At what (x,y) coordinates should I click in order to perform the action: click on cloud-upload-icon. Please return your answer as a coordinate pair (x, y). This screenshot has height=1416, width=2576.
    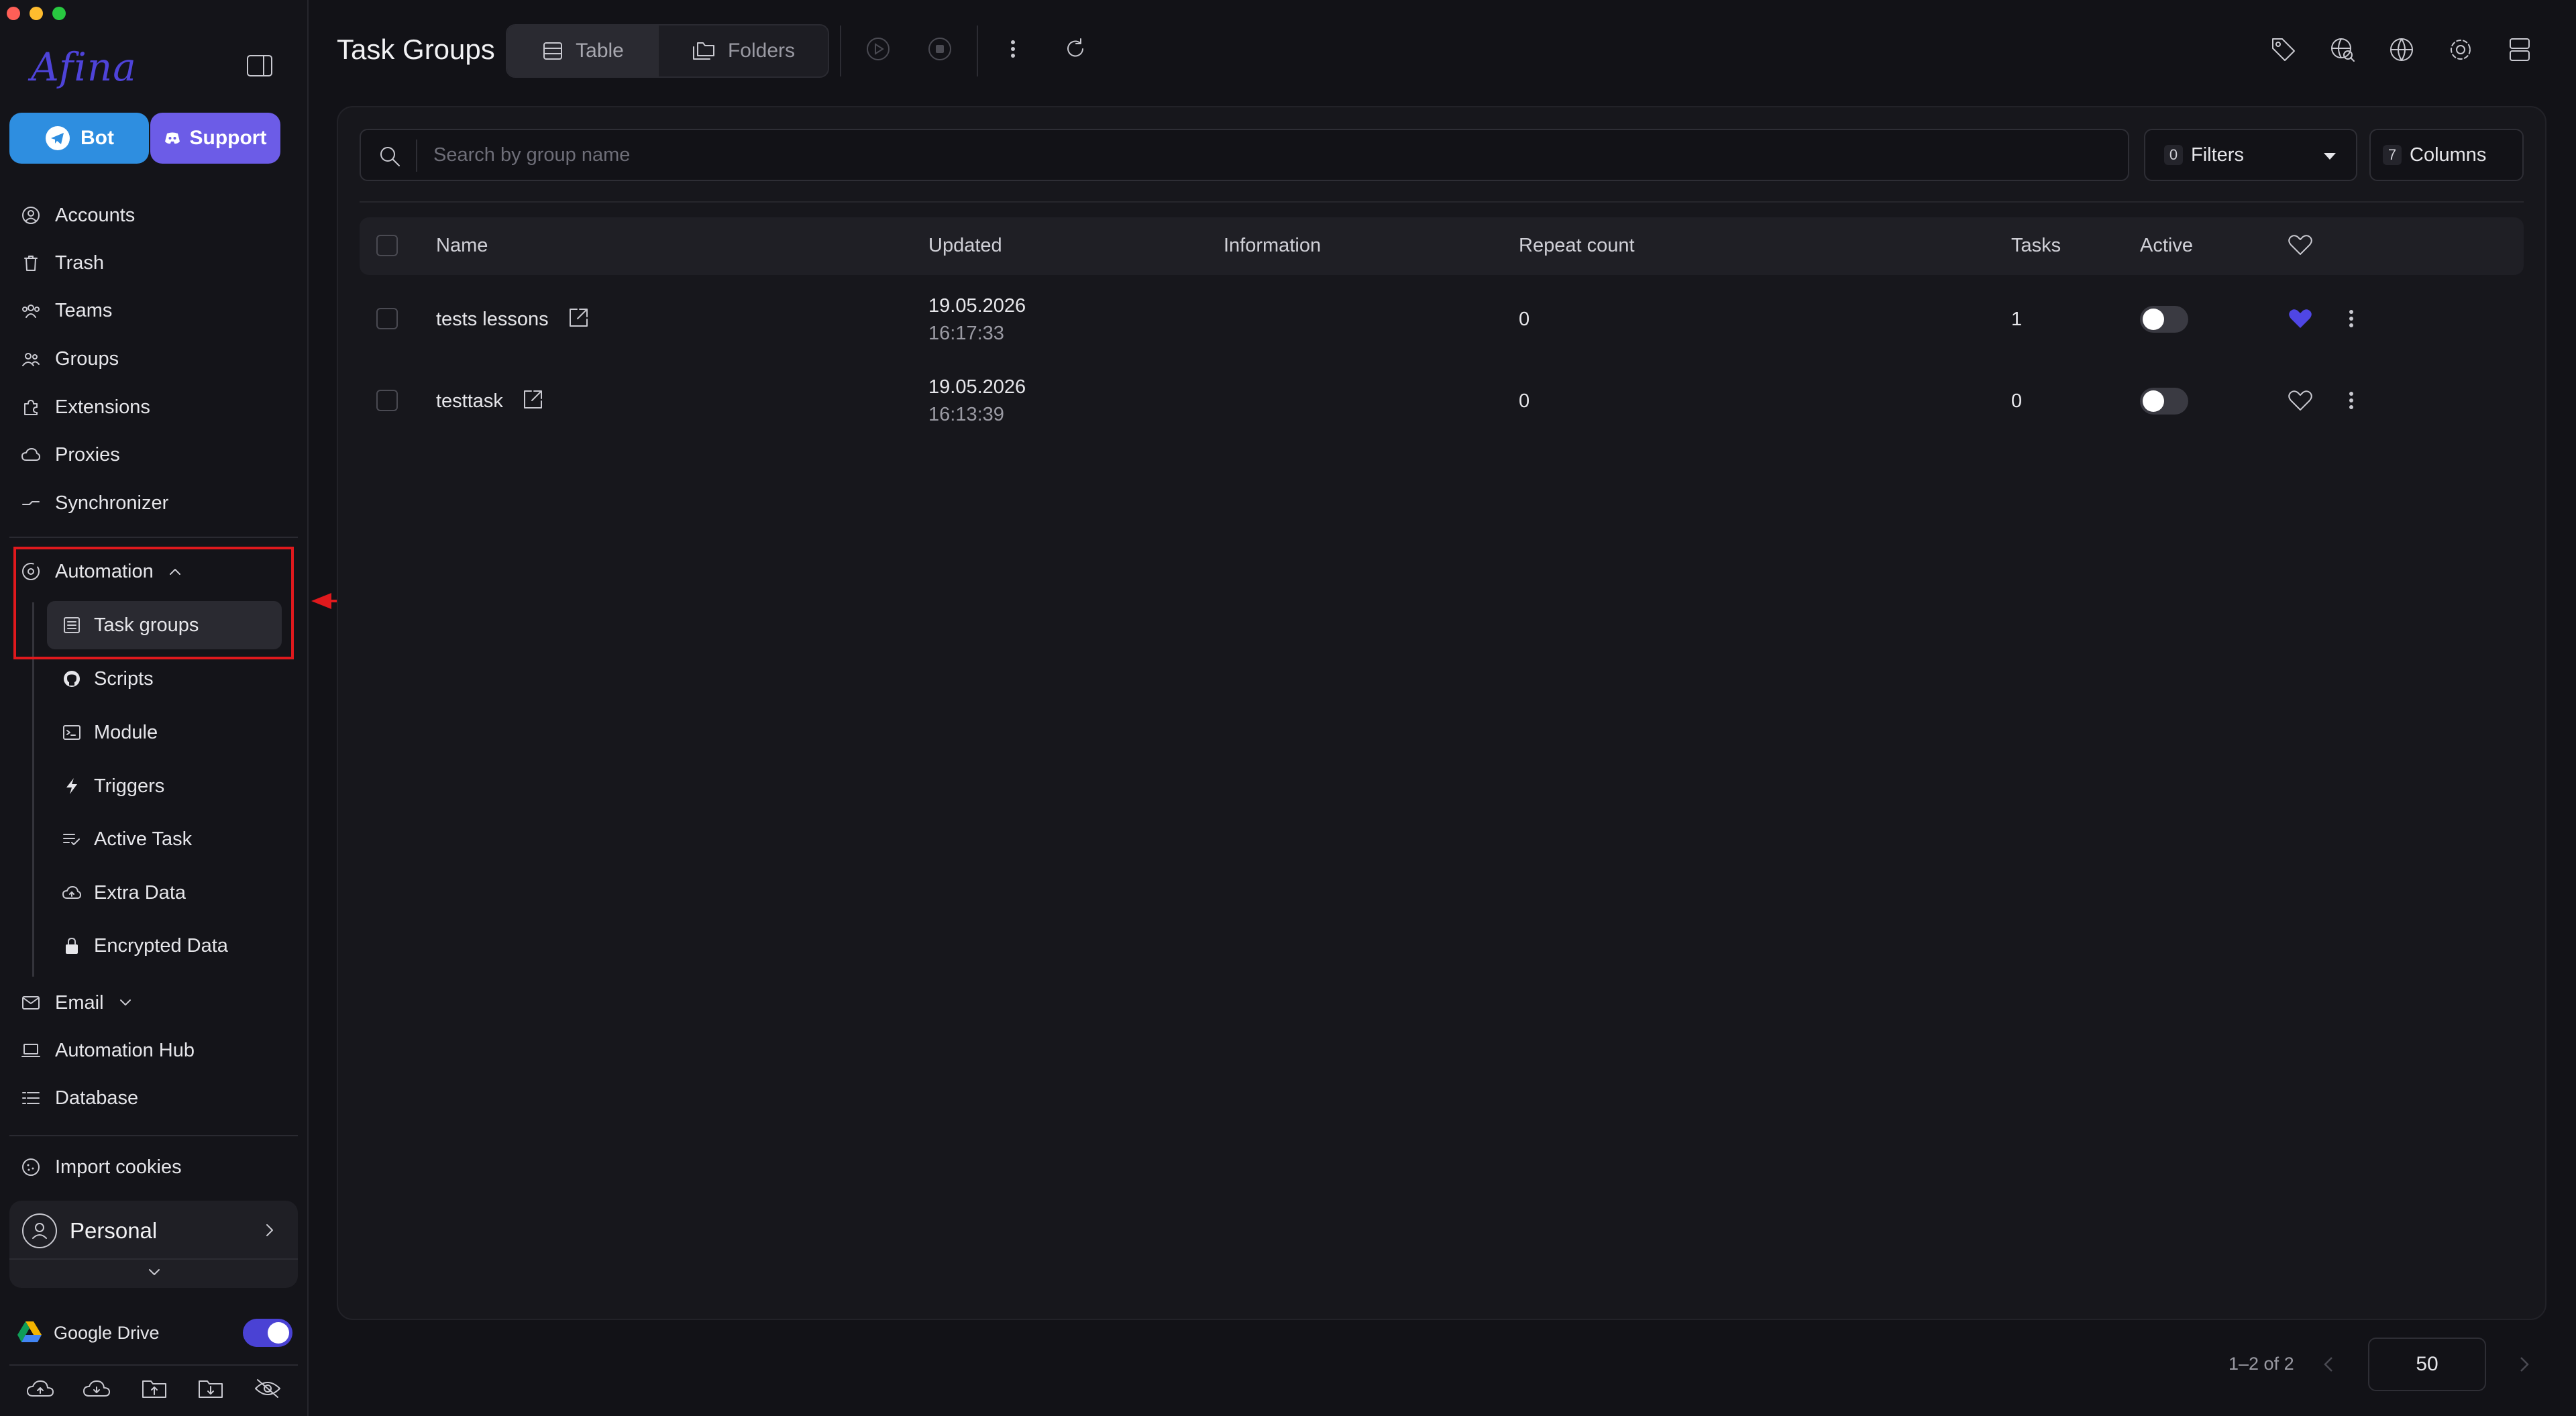
    Looking at the image, I should click on (40, 1389).